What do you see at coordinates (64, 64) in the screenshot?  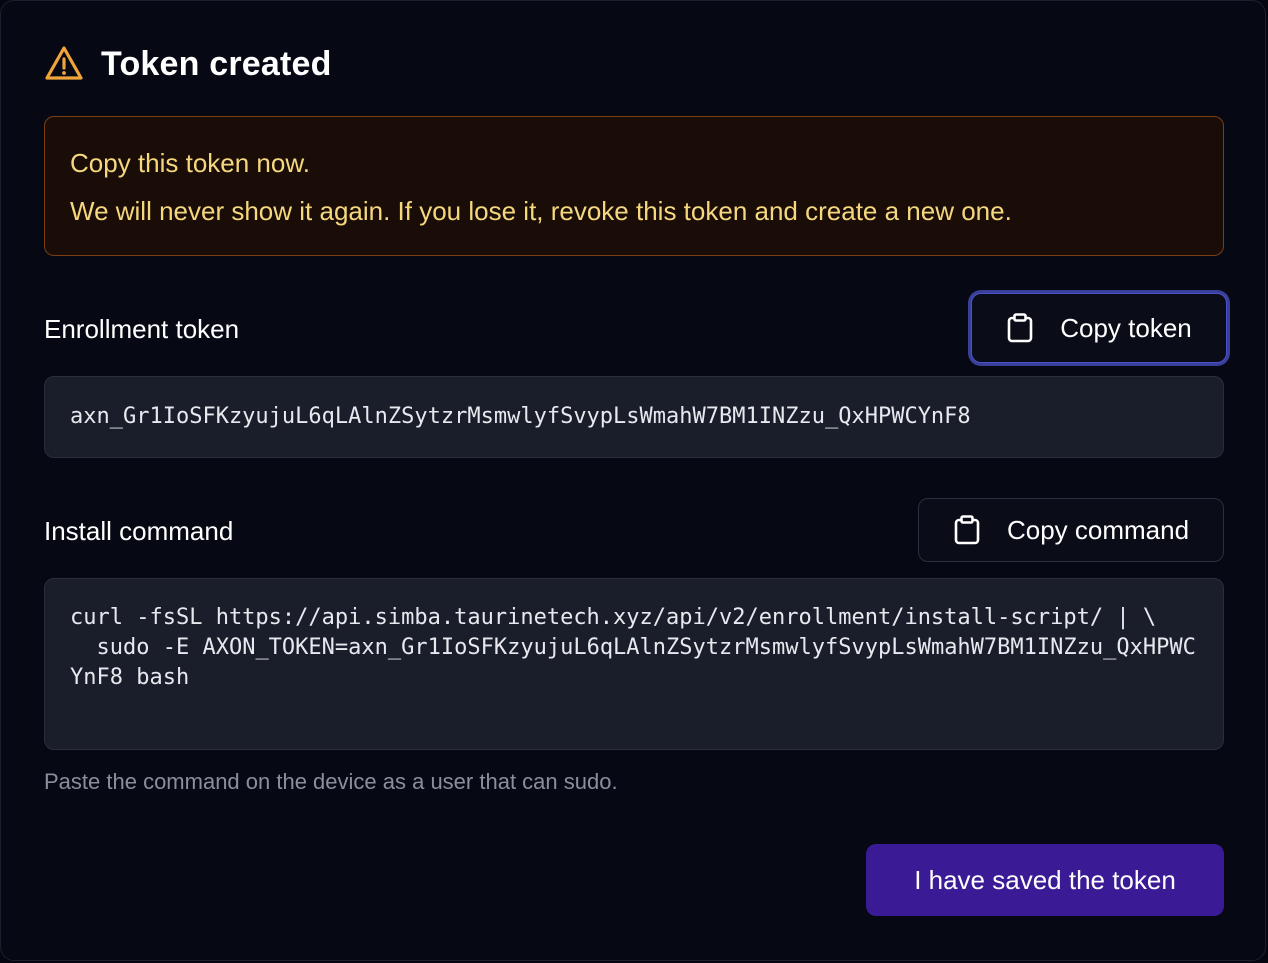 I see `warning-triangle-icon` at bounding box center [64, 64].